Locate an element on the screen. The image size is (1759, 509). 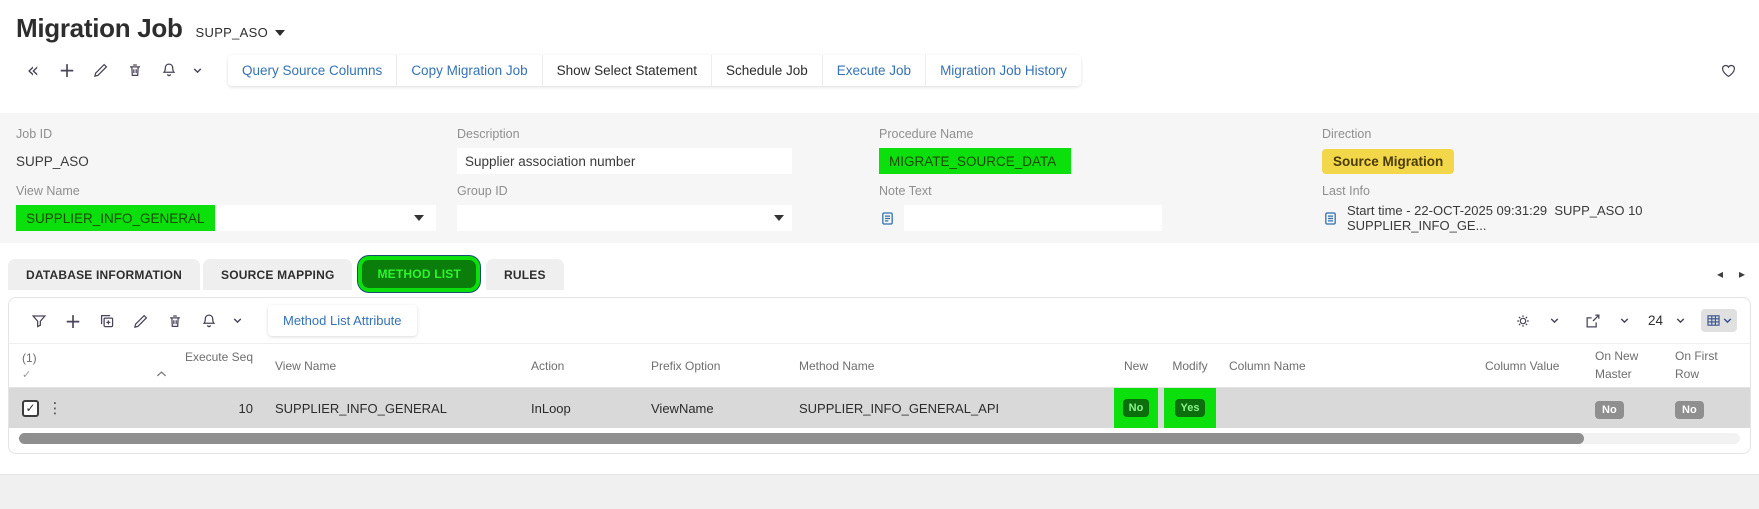
tab-scroll-right-icon: ▸ is located at coordinates (1742, 274).